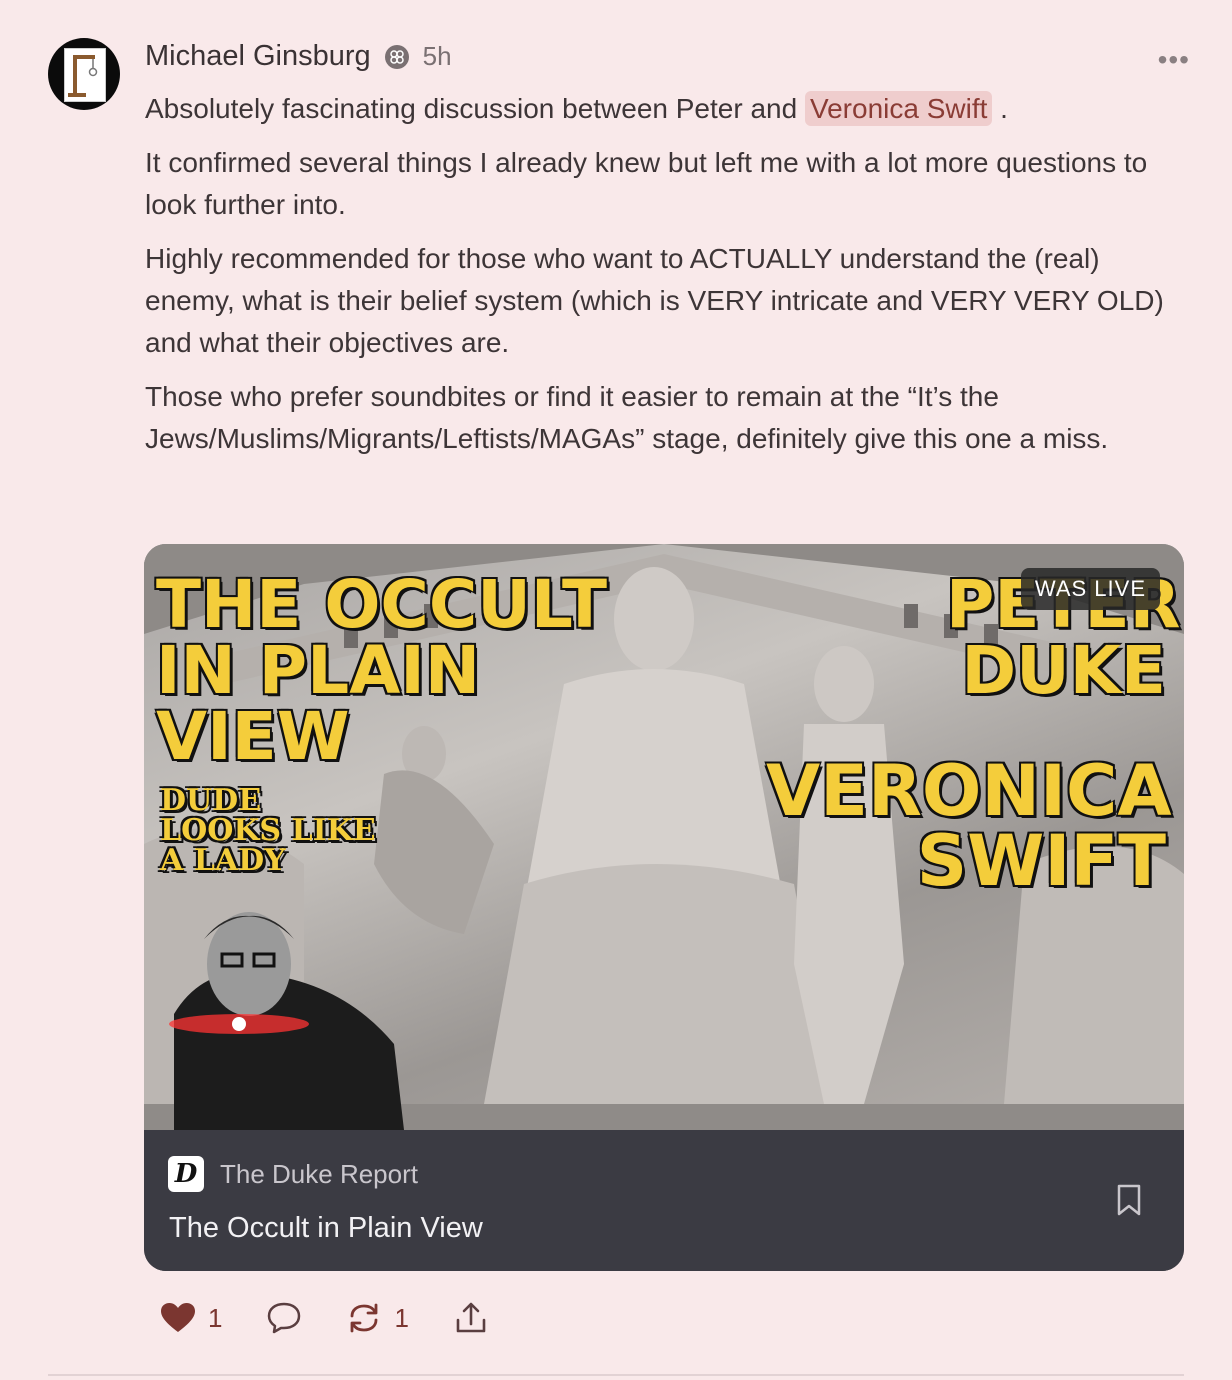 This screenshot has width=1232, height=1380. Describe the element at coordinates (364, 1318) in the screenshot. I see `restack-icon` at that location.